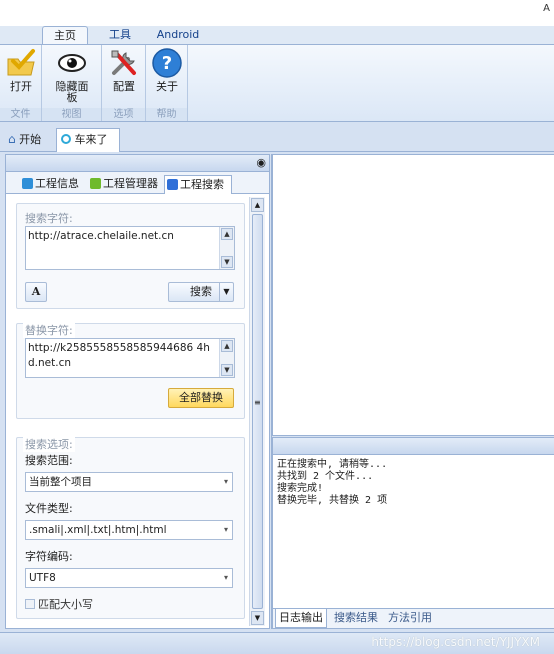 Image resolution: width=554 pixels, height=654 pixels. I want to click on config-button-label: 配置, so click(124, 86).